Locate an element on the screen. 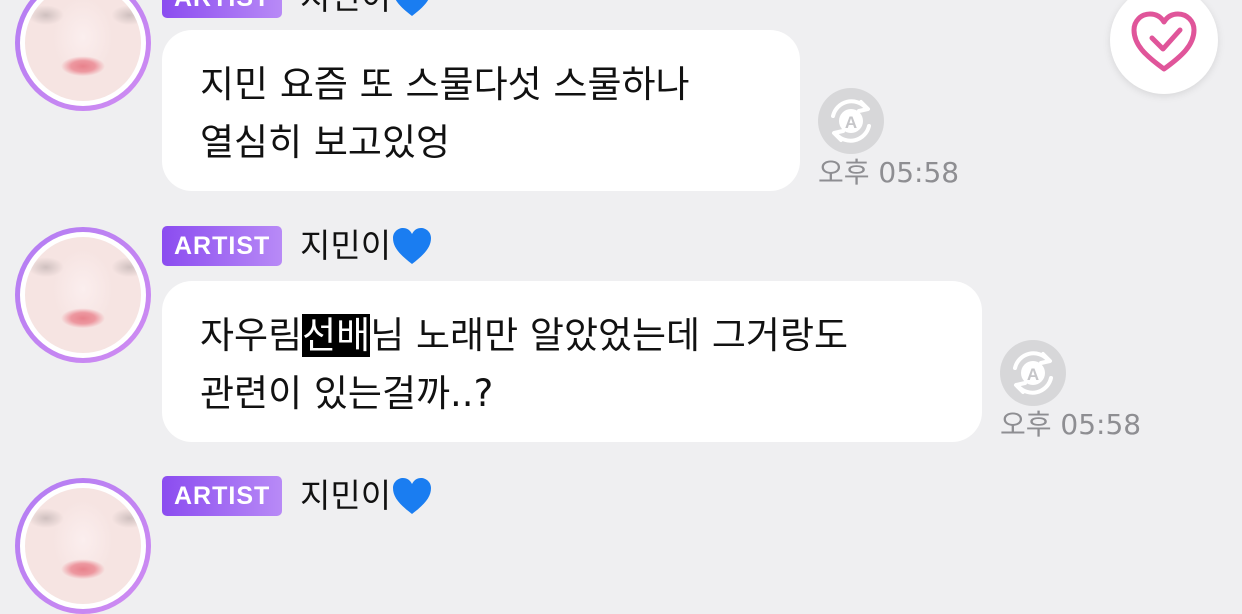 The height and width of the screenshot is (614, 1242). message-line: 관련이 있는걸까..? is located at coordinates (347, 393).